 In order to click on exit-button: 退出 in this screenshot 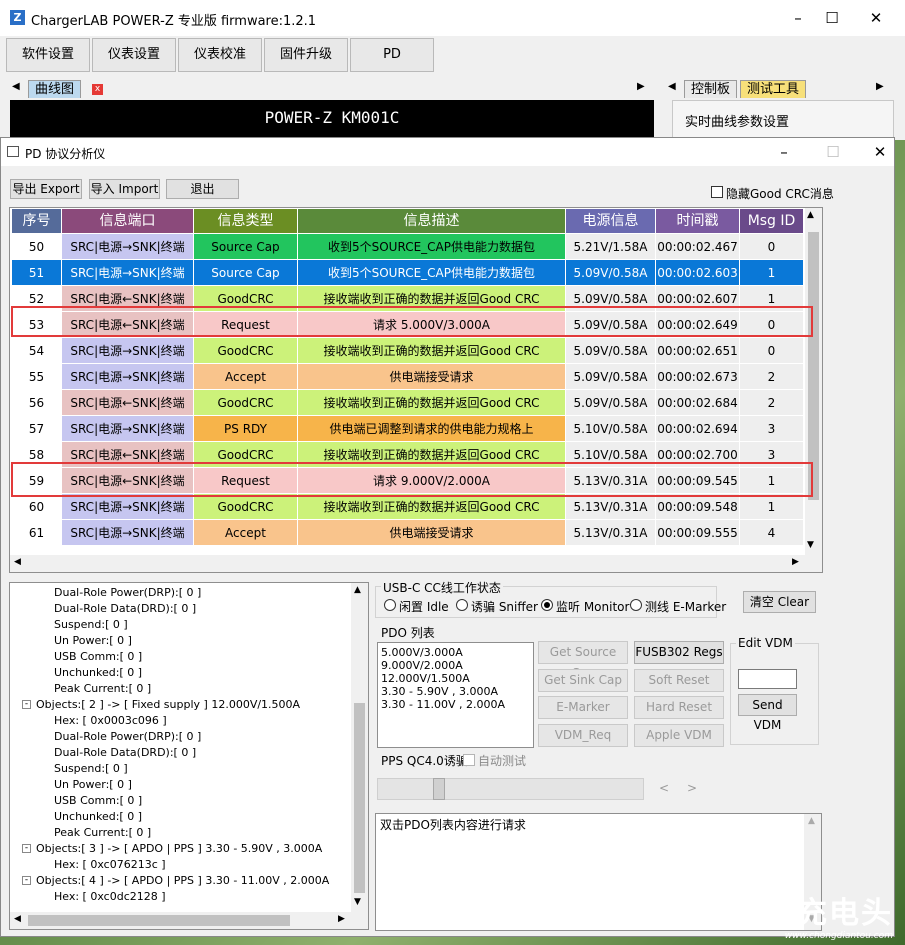, I will do `click(202, 189)`.